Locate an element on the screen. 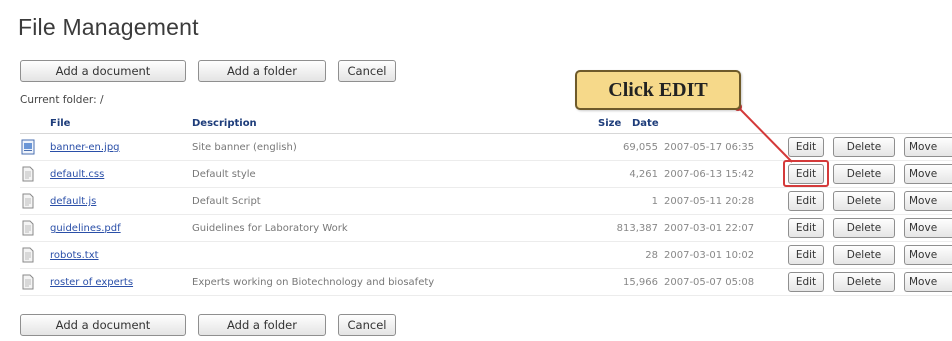  image-file-icon is located at coordinates (28, 147).